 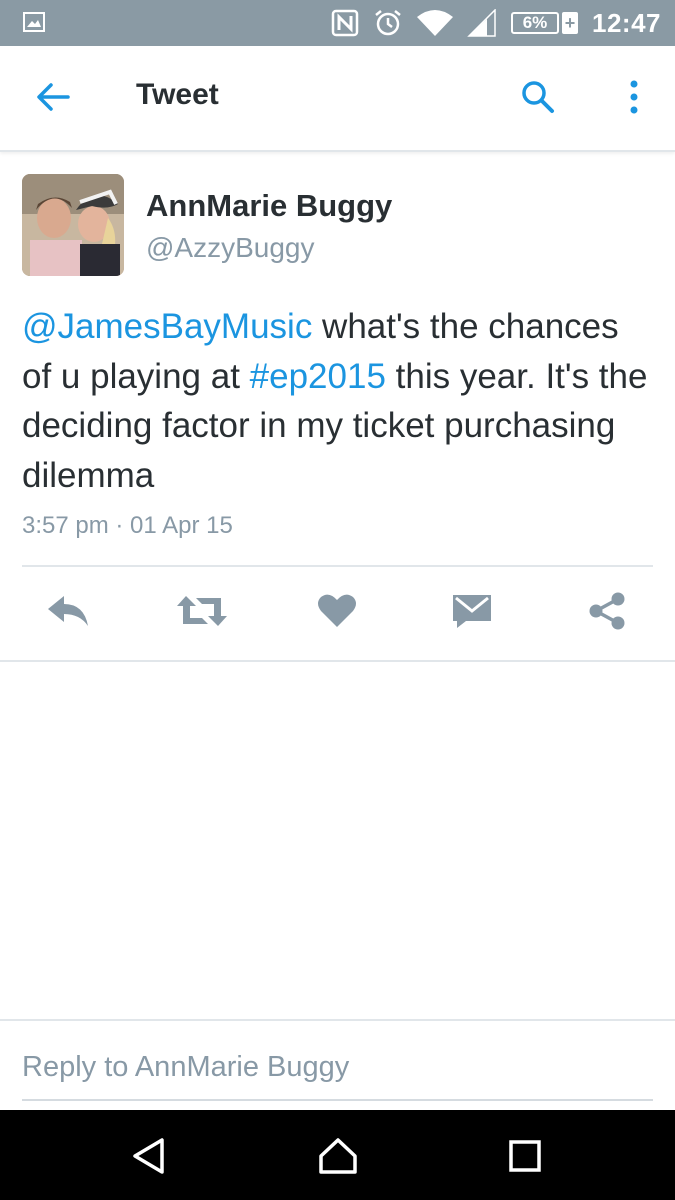 I want to click on search-button, so click(x=538, y=99).